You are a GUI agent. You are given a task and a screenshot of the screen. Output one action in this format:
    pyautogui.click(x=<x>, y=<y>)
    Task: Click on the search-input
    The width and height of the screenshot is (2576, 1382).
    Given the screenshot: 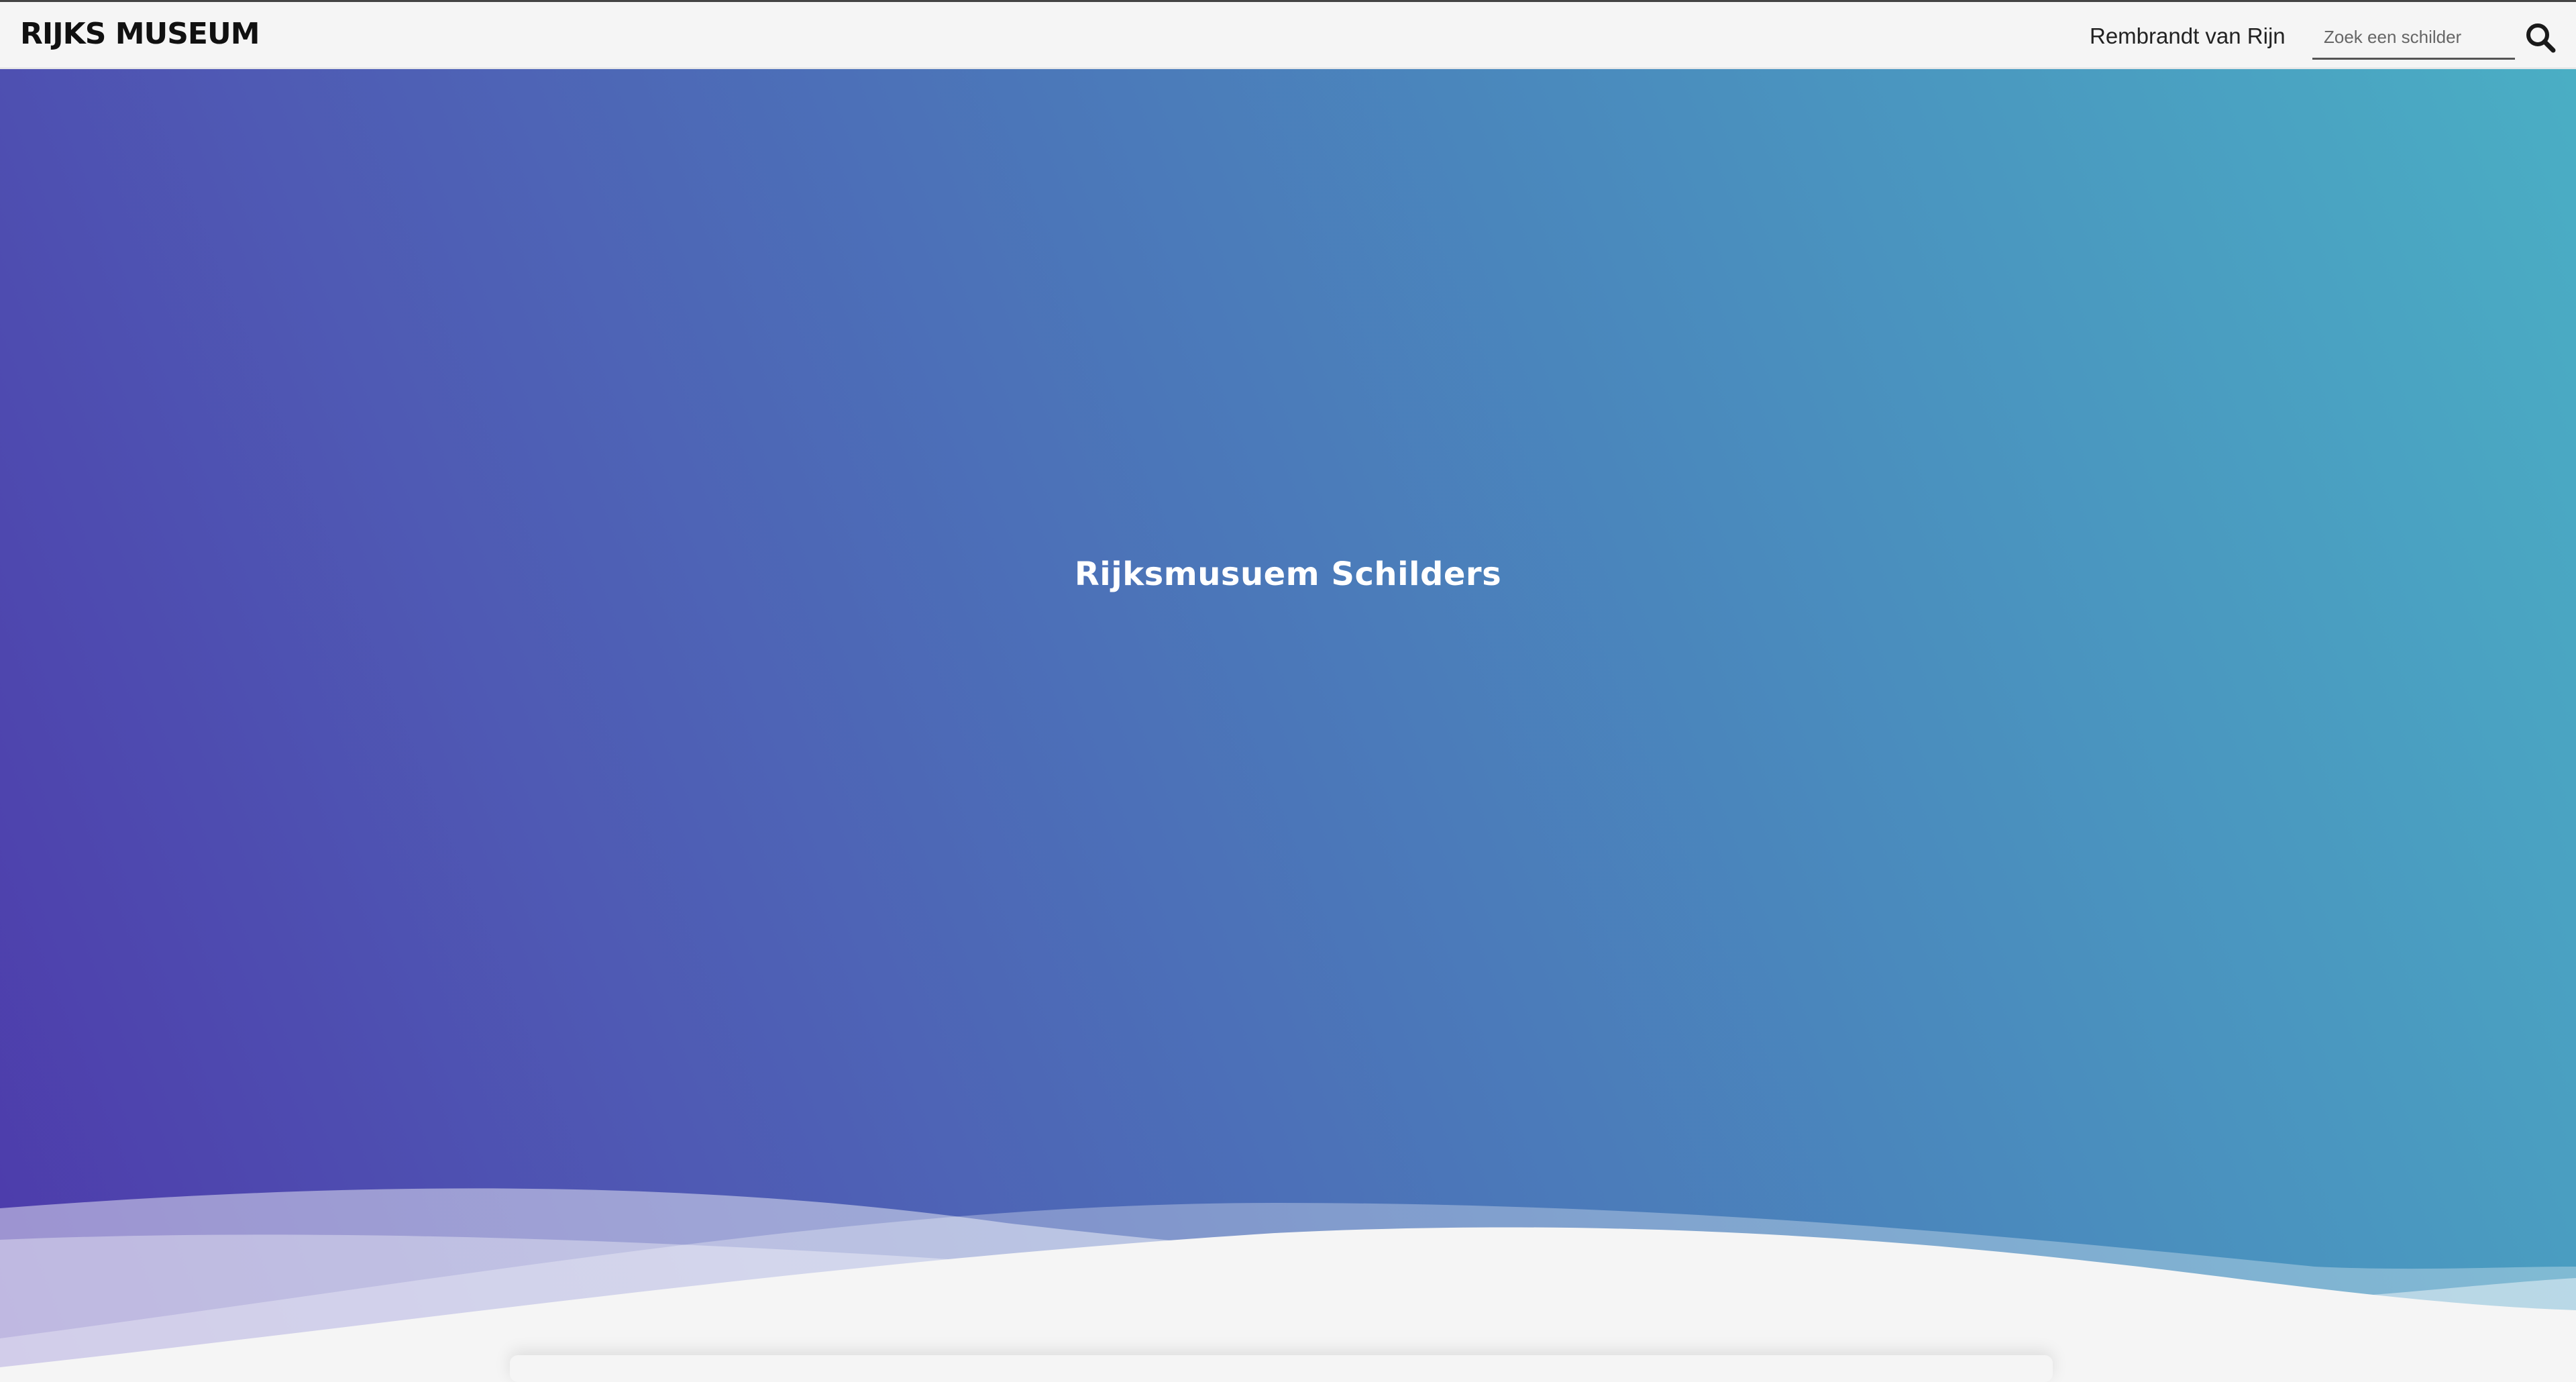 What is the action you would take?
    pyautogui.click(x=2413, y=37)
    